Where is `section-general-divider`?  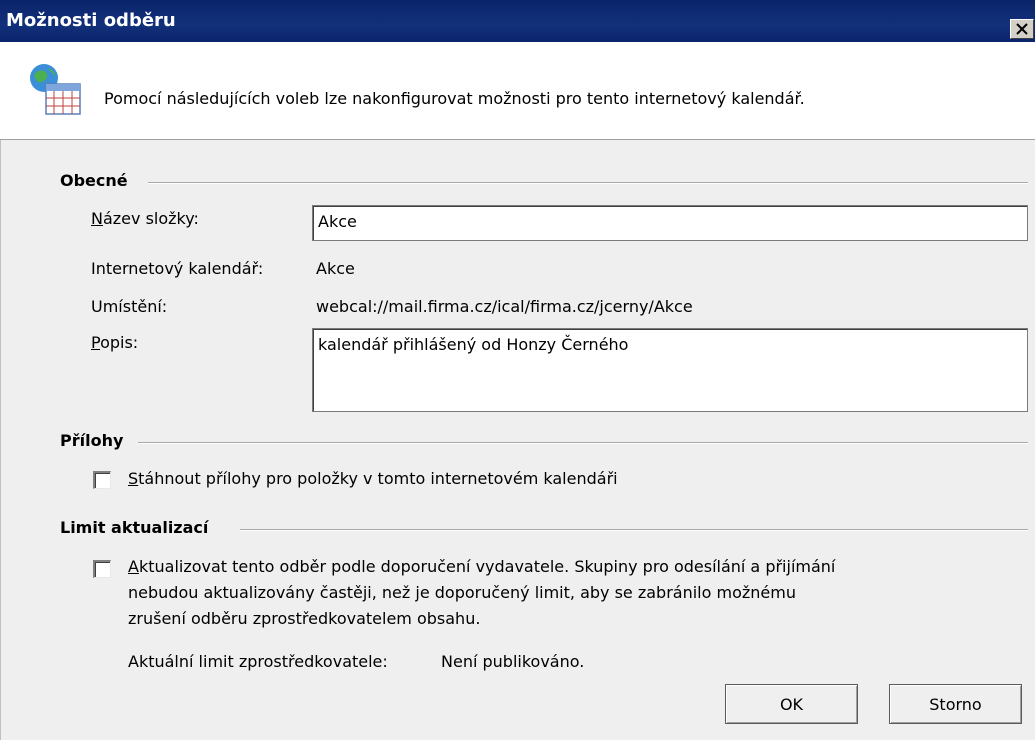
section-general-divider is located at coordinates (588, 183).